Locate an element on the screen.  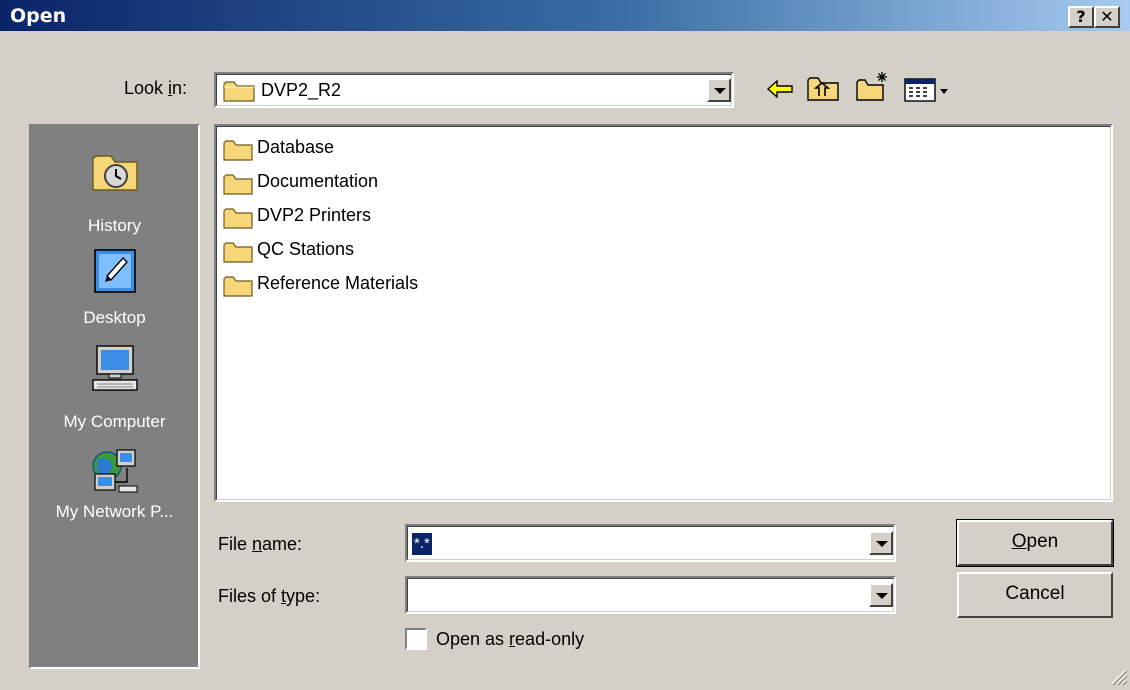
view-menu-icon is located at coordinates (927, 90).